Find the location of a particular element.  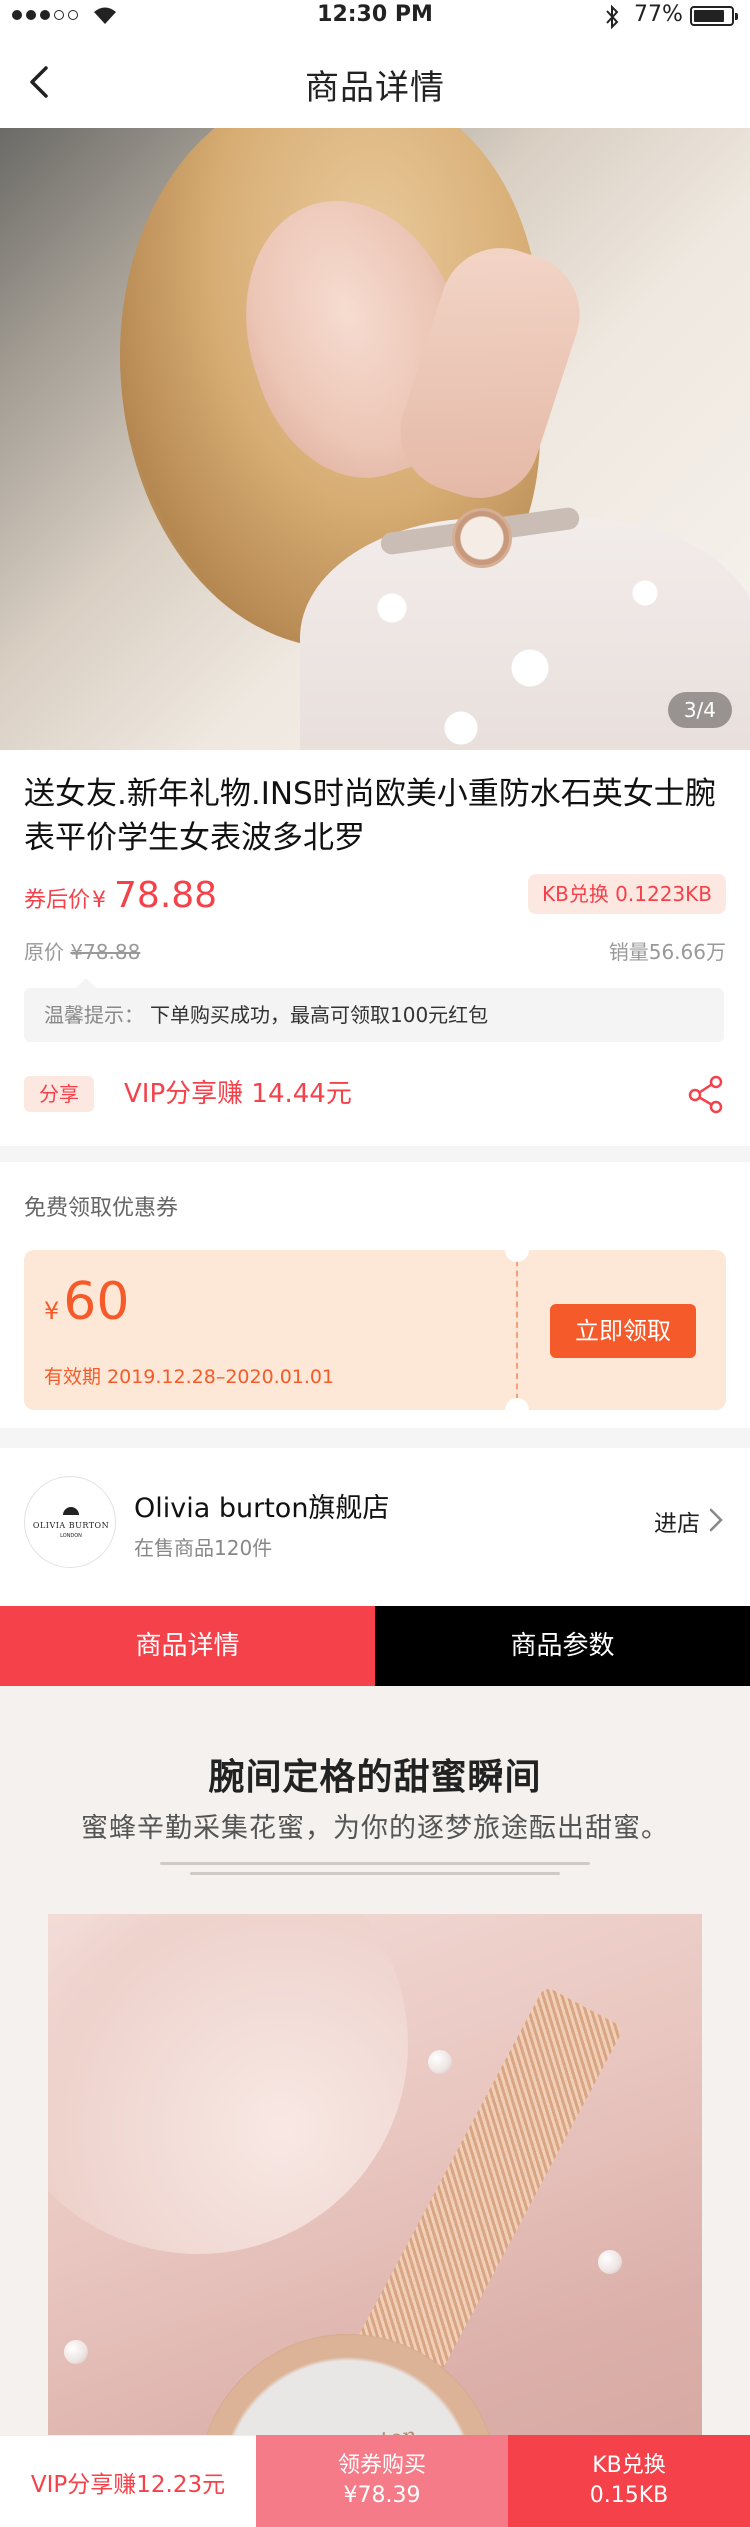

bird-icon is located at coordinates (71, 1511).